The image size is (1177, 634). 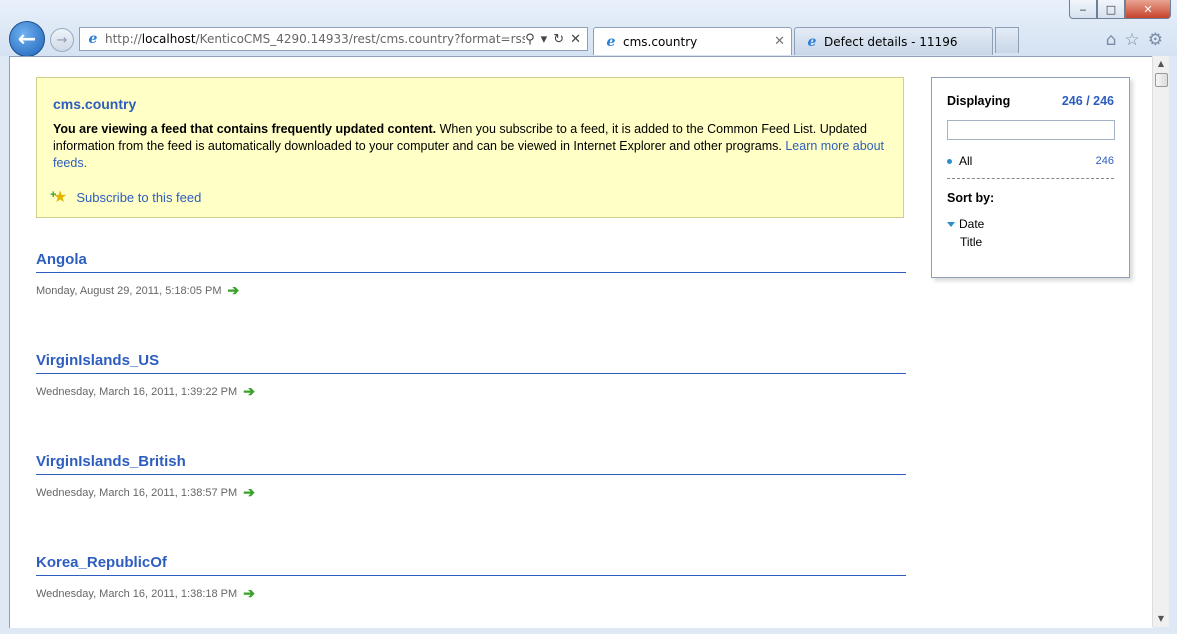 I want to click on filter-all-count: 246, so click(x=1104, y=161).